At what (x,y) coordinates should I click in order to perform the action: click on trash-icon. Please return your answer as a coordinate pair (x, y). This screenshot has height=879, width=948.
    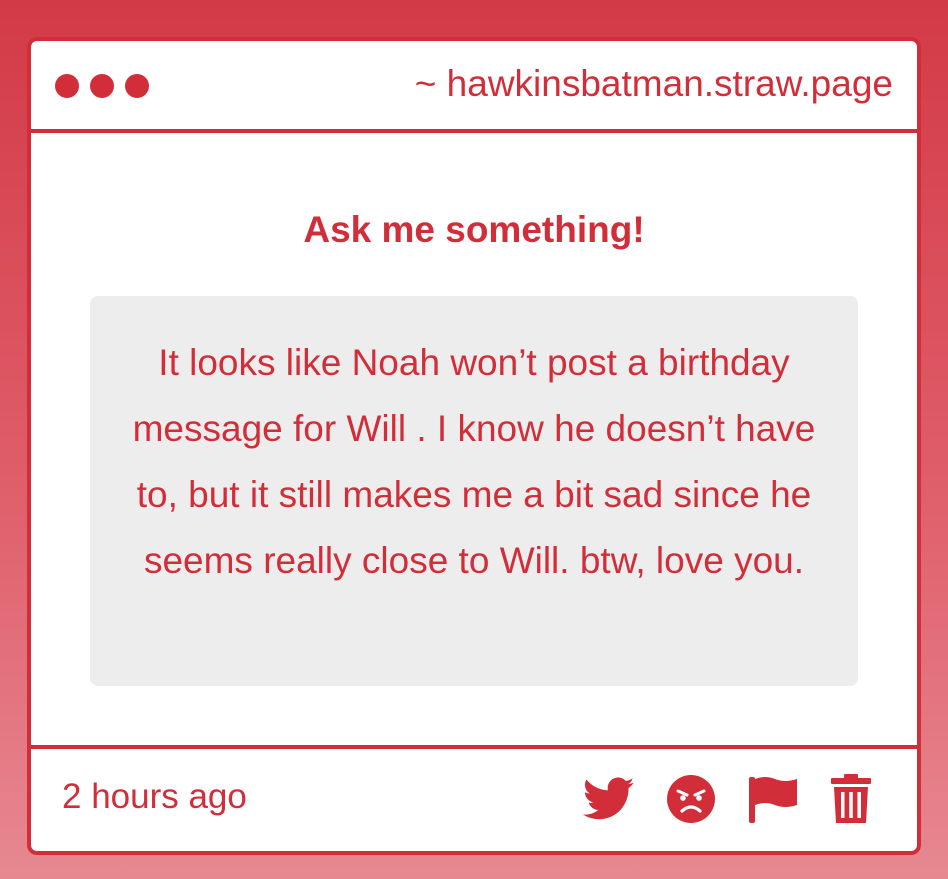
    Looking at the image, I should click on (851, 799).